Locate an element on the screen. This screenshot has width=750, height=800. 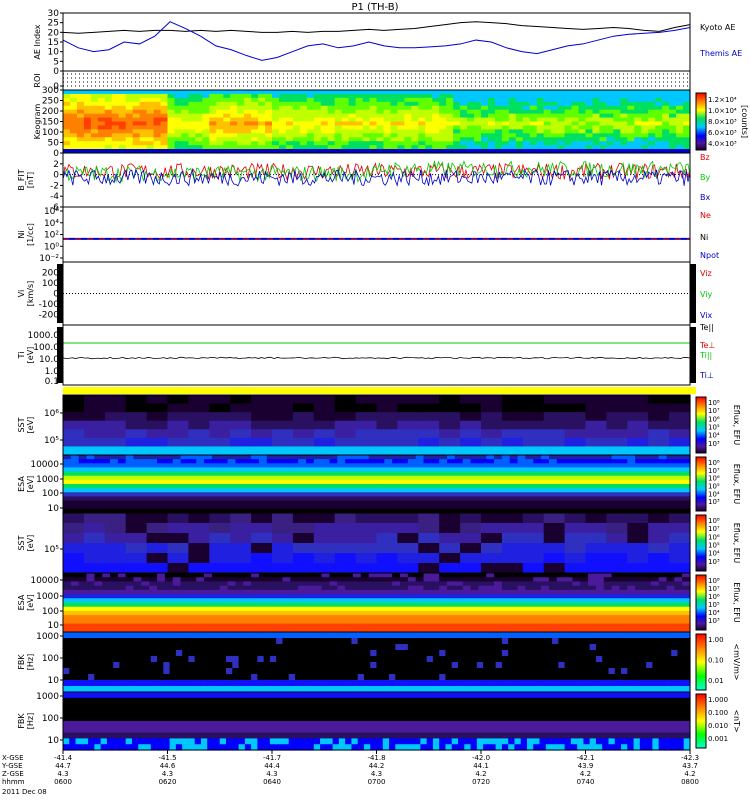
density-ylabel-unit: [1/cc] is located at coordinates (30, 234).